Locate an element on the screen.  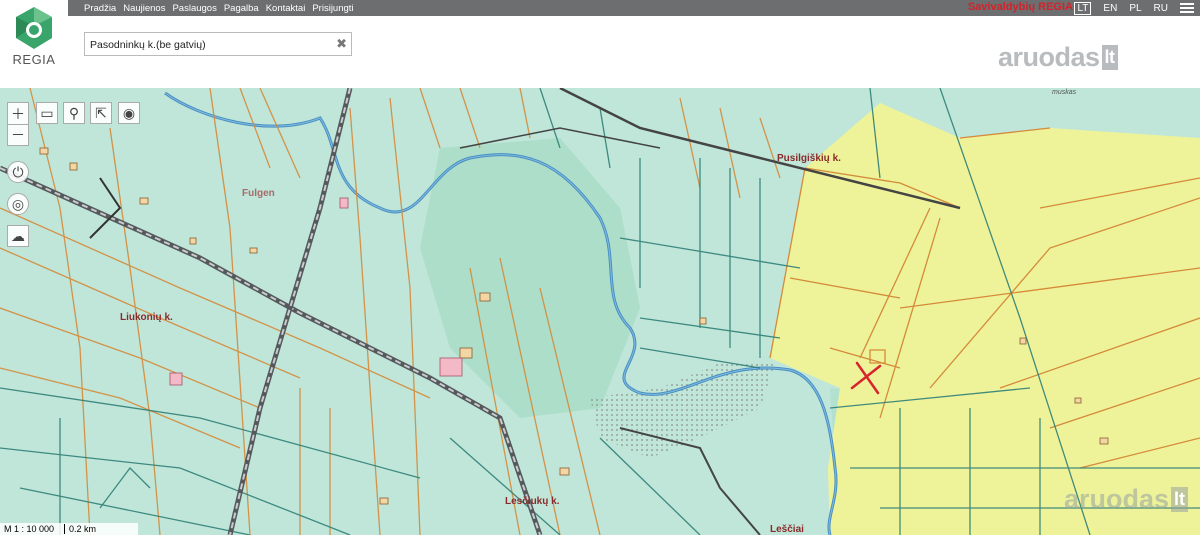
pin-icon: ⚲ is located at coordinates (74, 113).